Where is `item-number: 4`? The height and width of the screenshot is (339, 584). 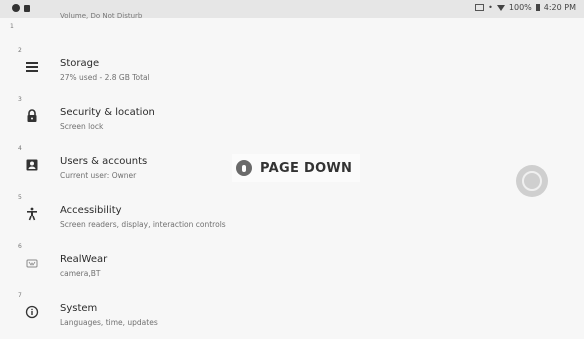
item-number: 4 is located at coordinates (20, 148).